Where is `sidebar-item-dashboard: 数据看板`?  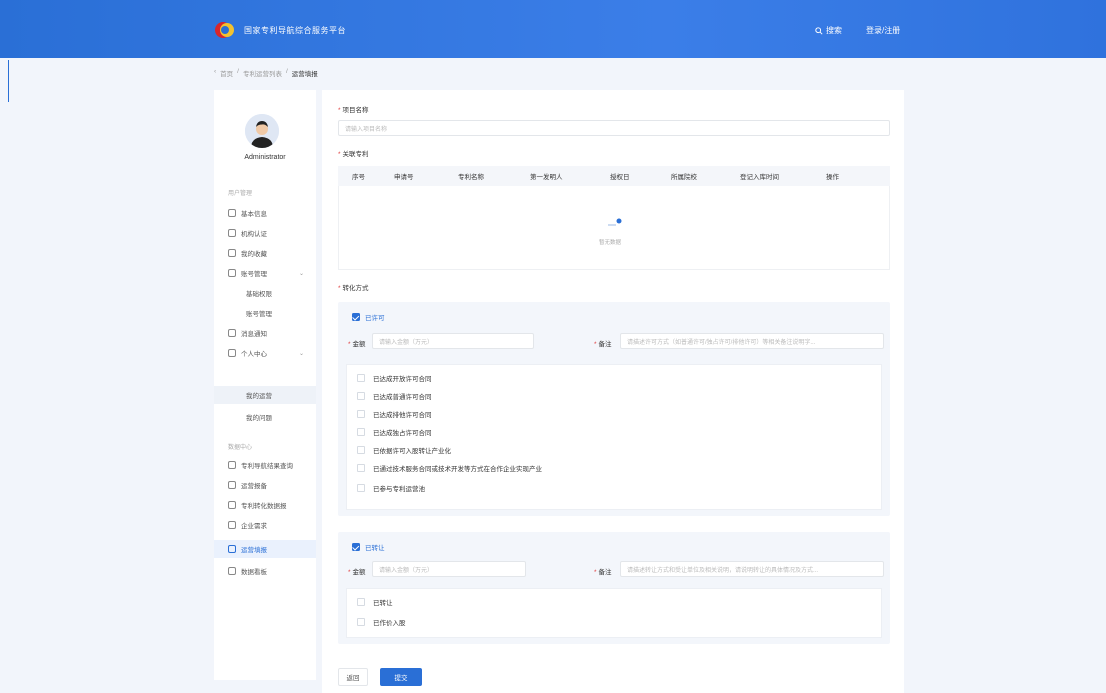 sidebar-item-dashboard: 数据看板 is located at coordinates (265, 571).